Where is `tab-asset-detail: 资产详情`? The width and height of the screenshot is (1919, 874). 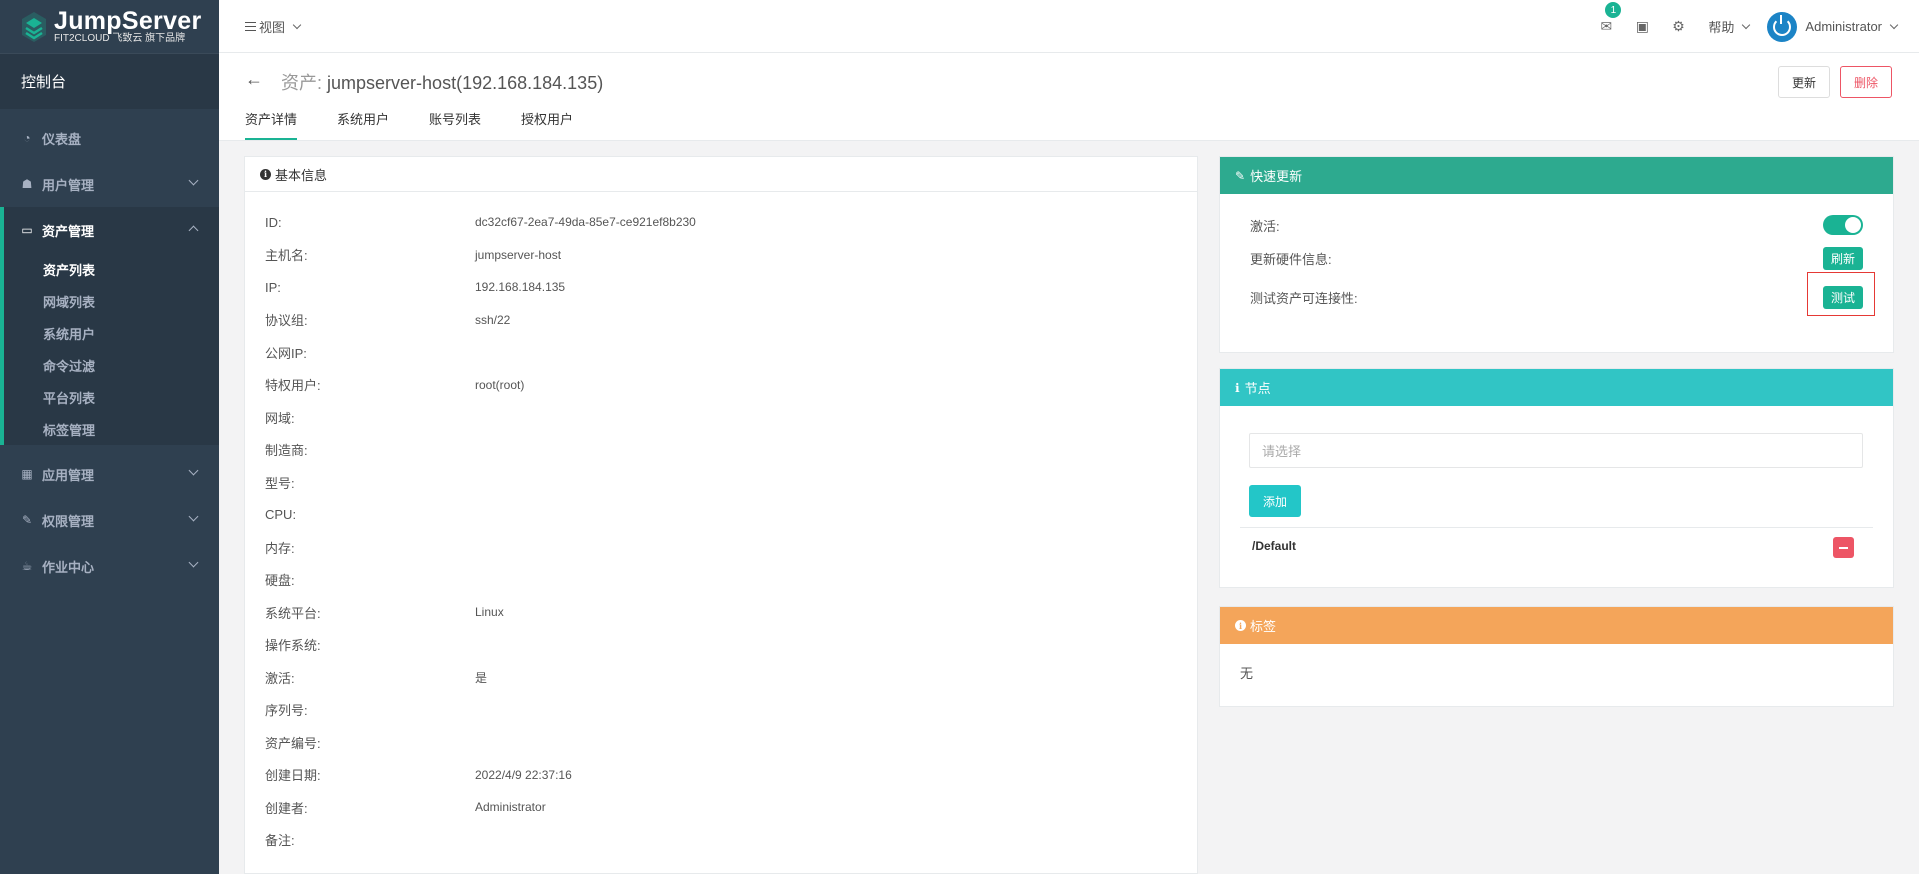
tab-asset-detail: 资产详情 is located at coordinates (271, 124).